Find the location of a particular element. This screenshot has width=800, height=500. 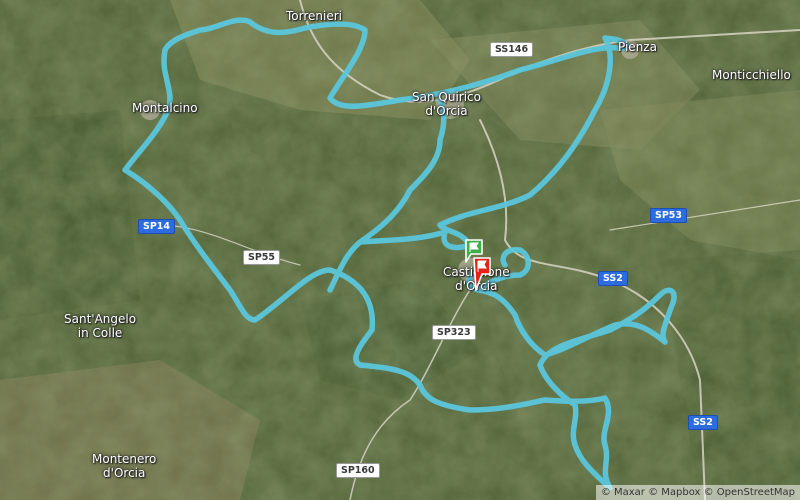

road-badge-sp55: SP55 is located at coordinates (262, 257).